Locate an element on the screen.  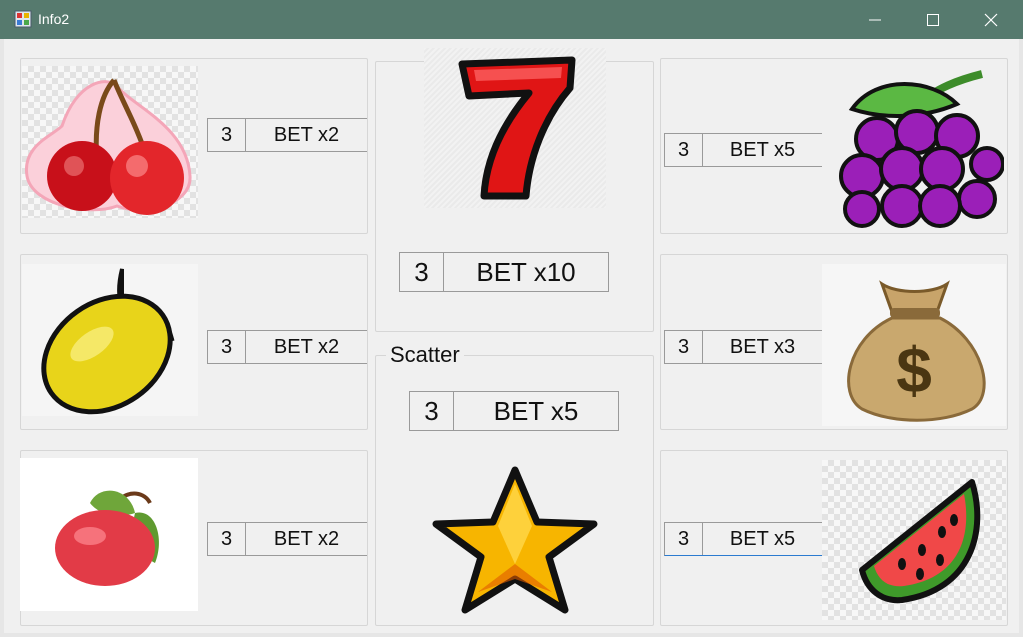
close-icon is located at coordinates (991, 20).